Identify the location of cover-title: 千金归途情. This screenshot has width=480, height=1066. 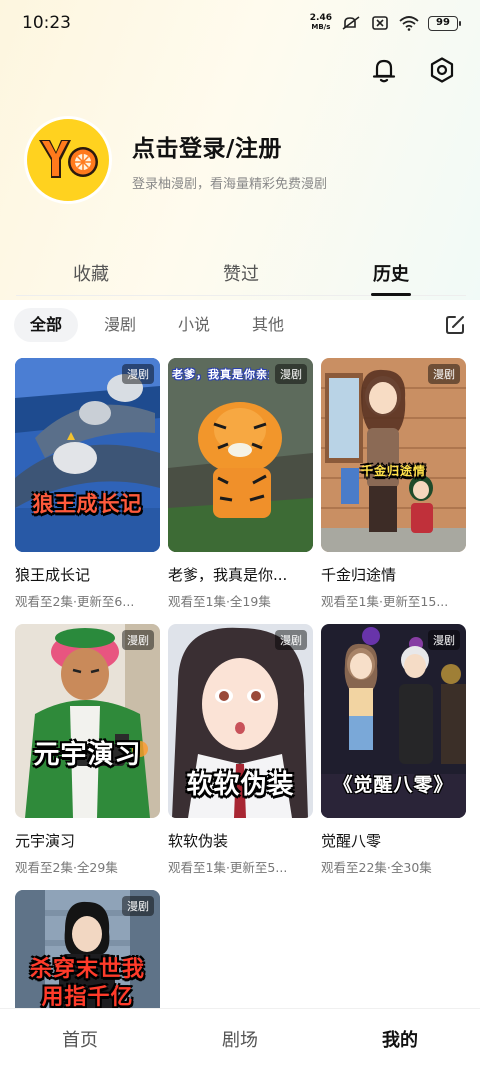
(393, 471).